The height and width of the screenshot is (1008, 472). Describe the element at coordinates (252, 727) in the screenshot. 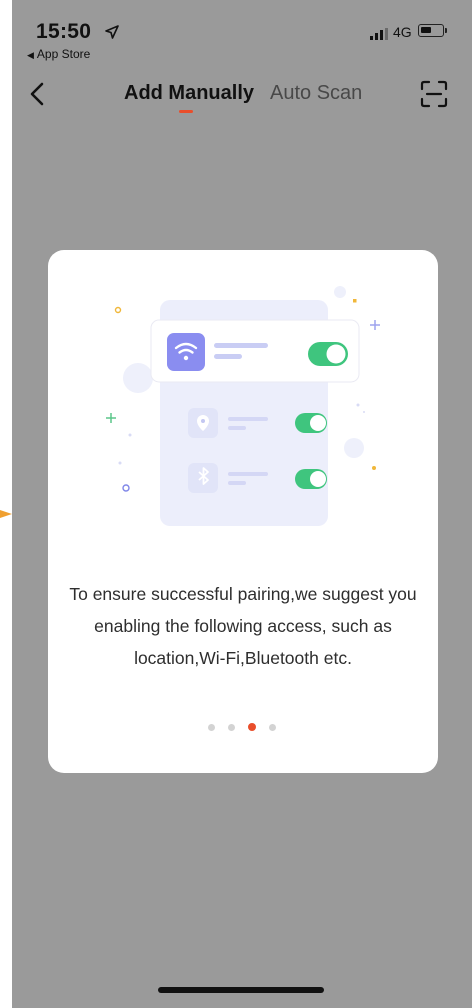

I see `page-dot-3-active` at that location.